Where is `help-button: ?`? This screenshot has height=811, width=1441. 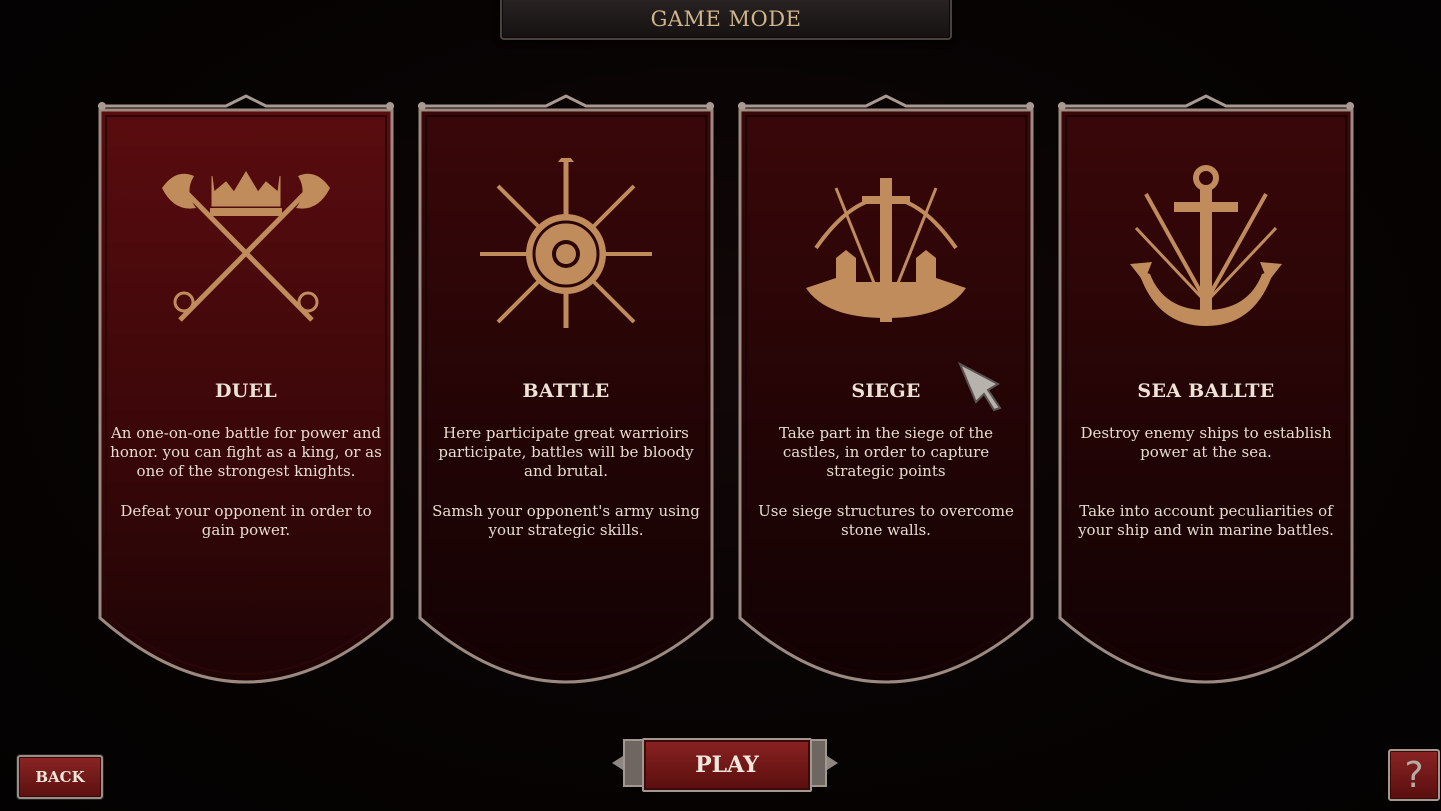 help-button: ? is located at coordinates (1414, 775).